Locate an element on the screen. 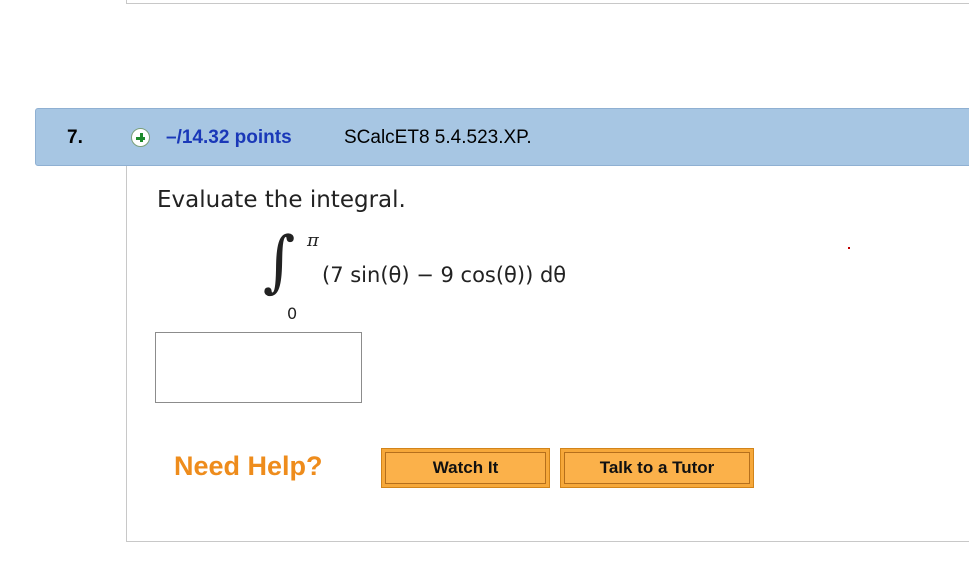 This screenshot has width=969, height=580. need-help-label: Need Help? is located at coordinates (248, 466).